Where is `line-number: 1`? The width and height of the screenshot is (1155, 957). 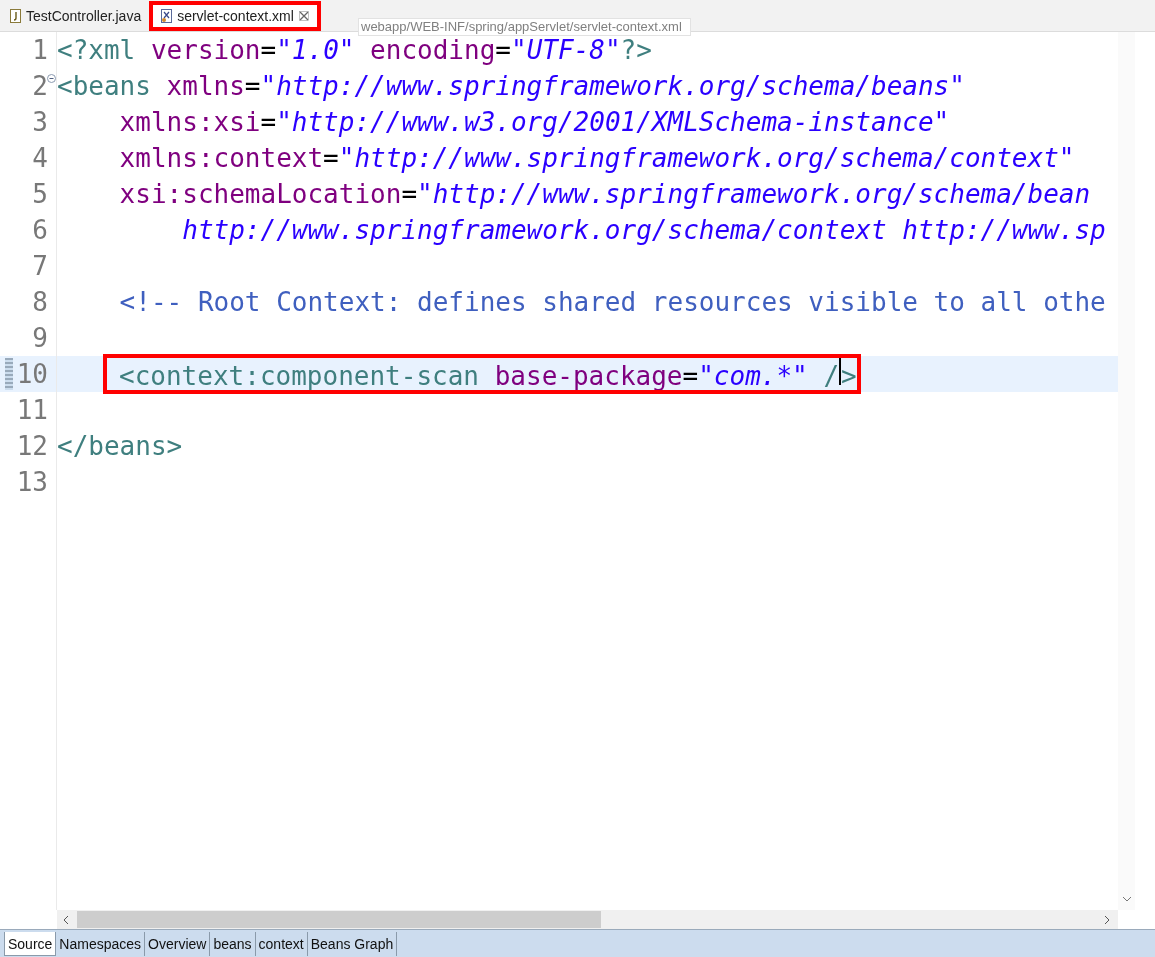
line-number: 1 is located at coordinates (40, 50).